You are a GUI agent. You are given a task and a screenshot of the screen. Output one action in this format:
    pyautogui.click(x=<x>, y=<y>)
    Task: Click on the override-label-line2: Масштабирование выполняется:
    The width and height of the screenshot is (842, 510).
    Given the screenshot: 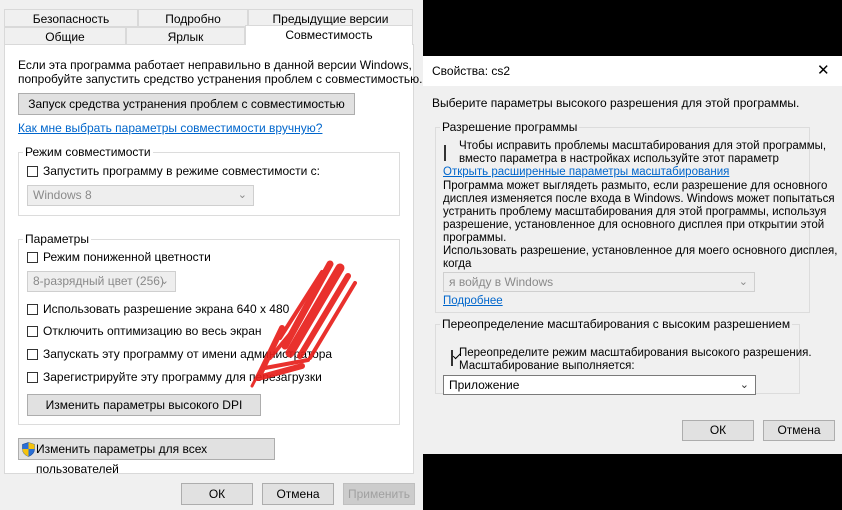 What is the action you would take?
    pyautogui.click(x=547, y=366)
    